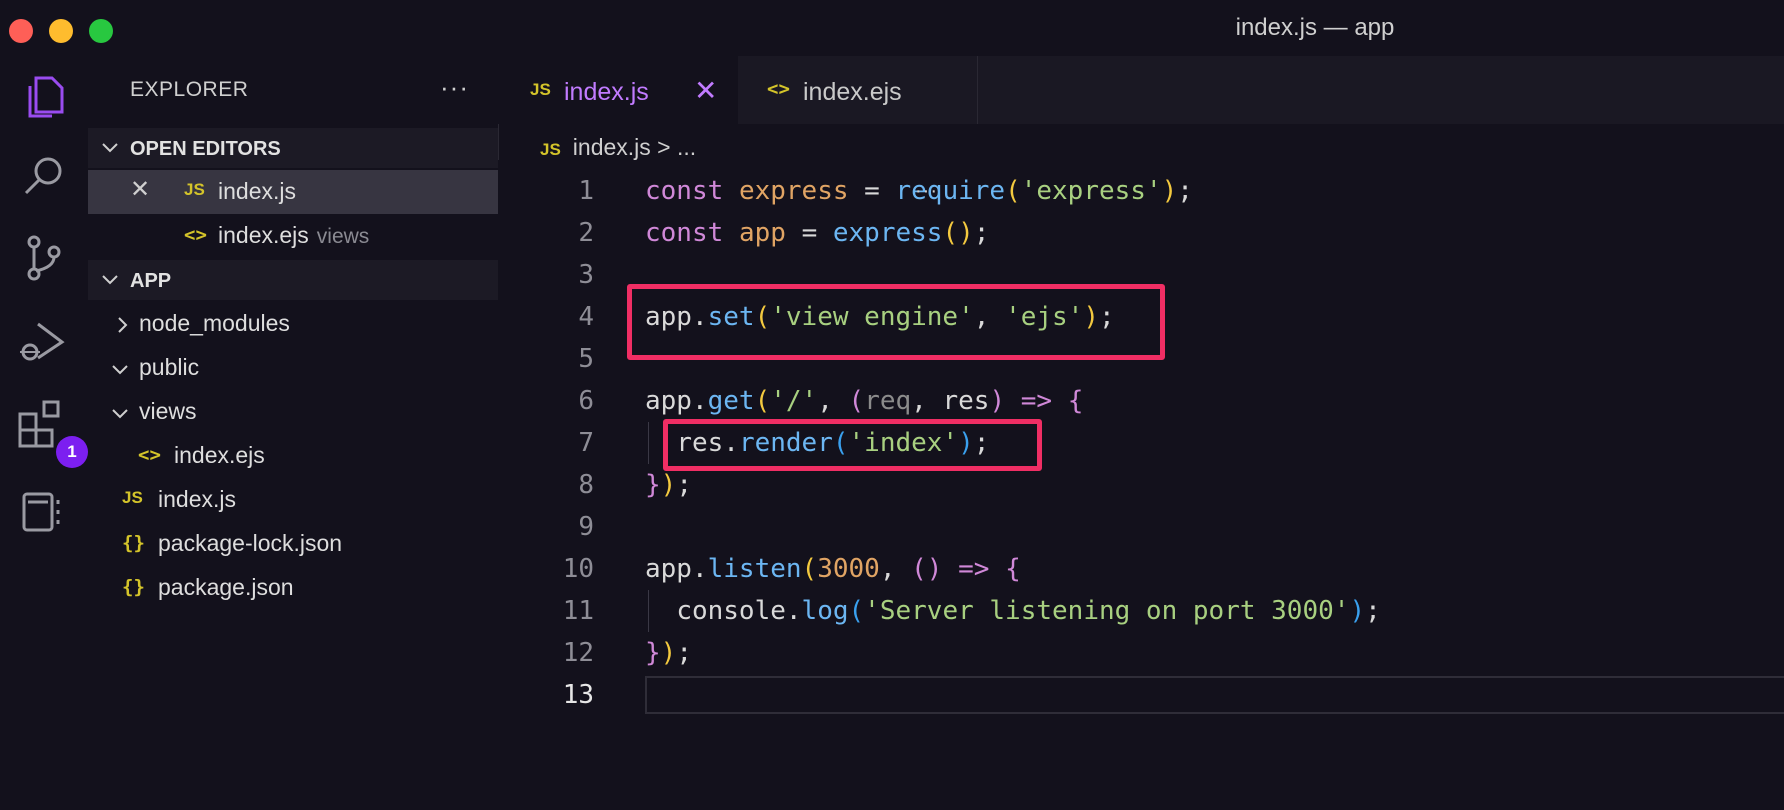 The image size is (1784, 810). What do you see at coordinates (101, 31) in the screenshot?
I see `maximize-window-button` at bounding box center [101, 31].